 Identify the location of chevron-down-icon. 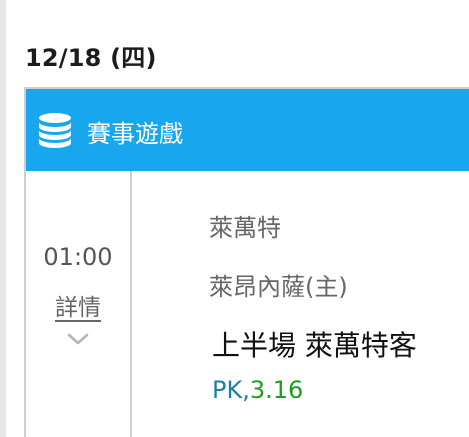
(78, 339).